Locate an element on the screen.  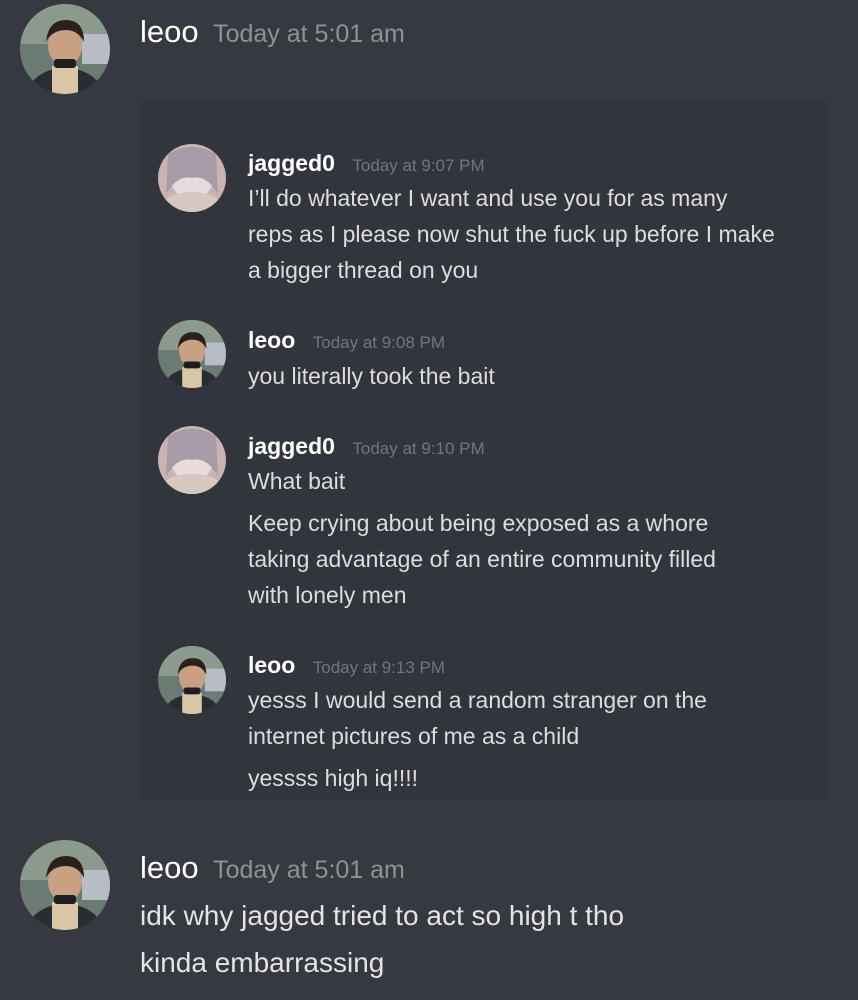
message-header: jagged0 Today at 9:07 PM is located at coordinates (366, 163).